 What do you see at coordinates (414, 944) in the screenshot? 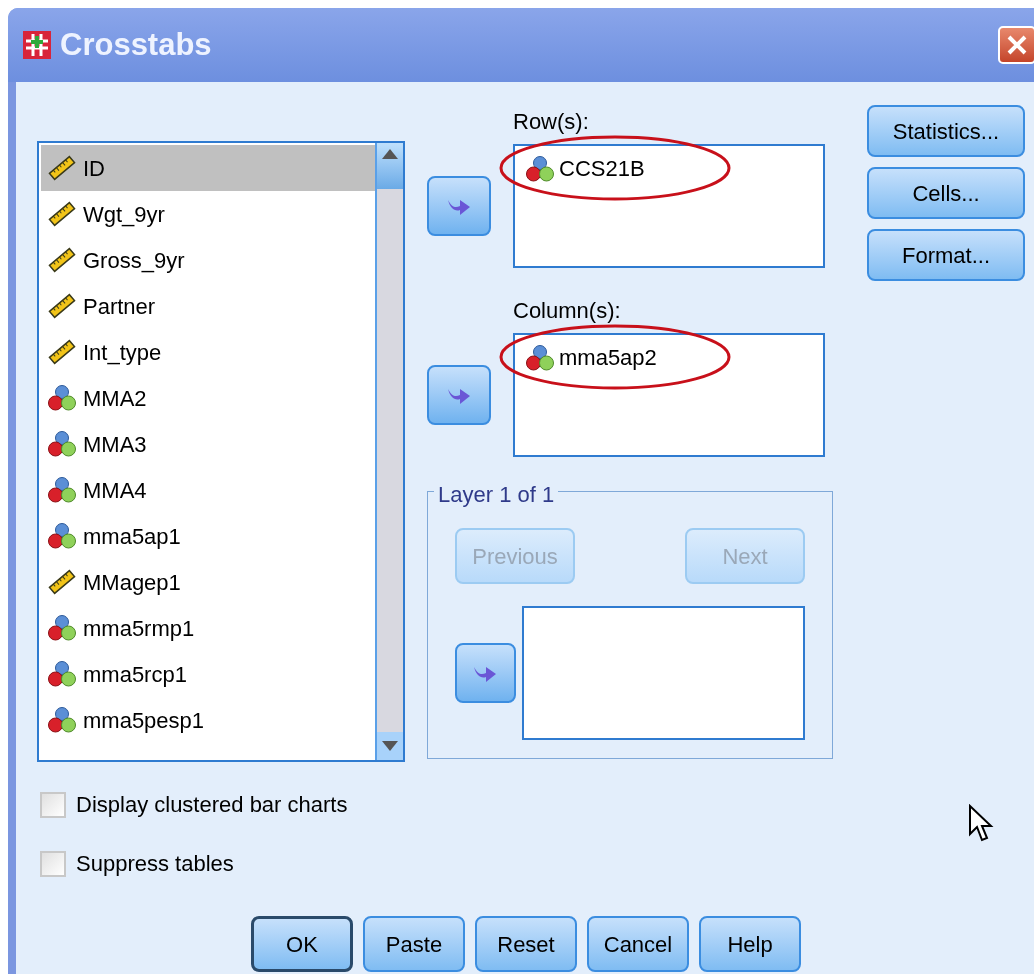
I see `dialog-button: Paste` at bounding box center [414, 944].